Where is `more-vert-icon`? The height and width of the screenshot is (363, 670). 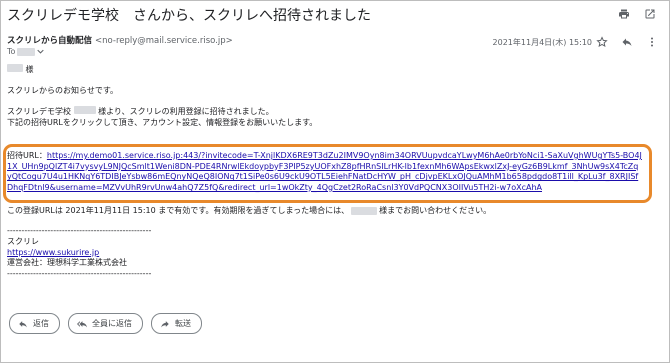
more-vert-icon is located at coordinates (652, 42).